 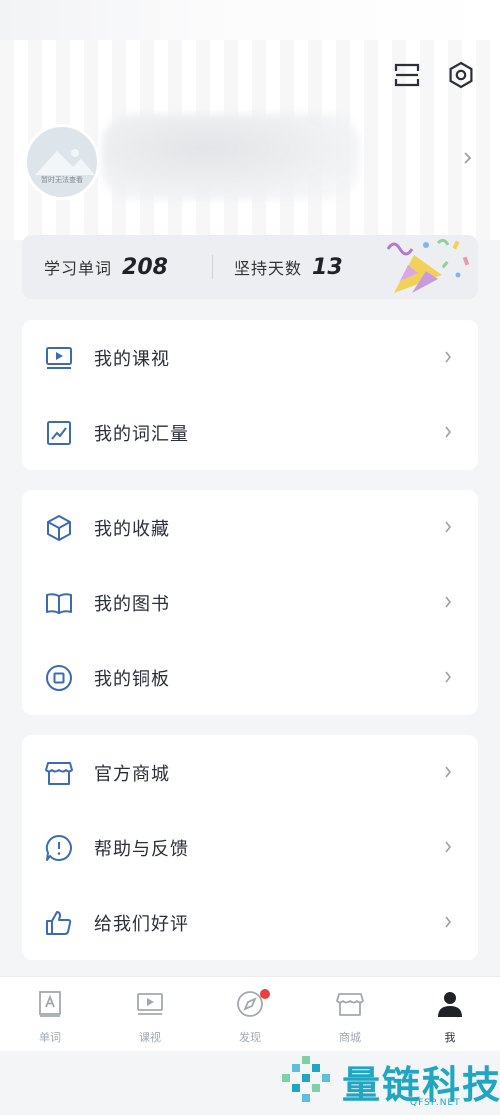 What do you see at coordinates (59, 528) in the screenshot?
I see `cube-icon` at bounding box center [59, 528].